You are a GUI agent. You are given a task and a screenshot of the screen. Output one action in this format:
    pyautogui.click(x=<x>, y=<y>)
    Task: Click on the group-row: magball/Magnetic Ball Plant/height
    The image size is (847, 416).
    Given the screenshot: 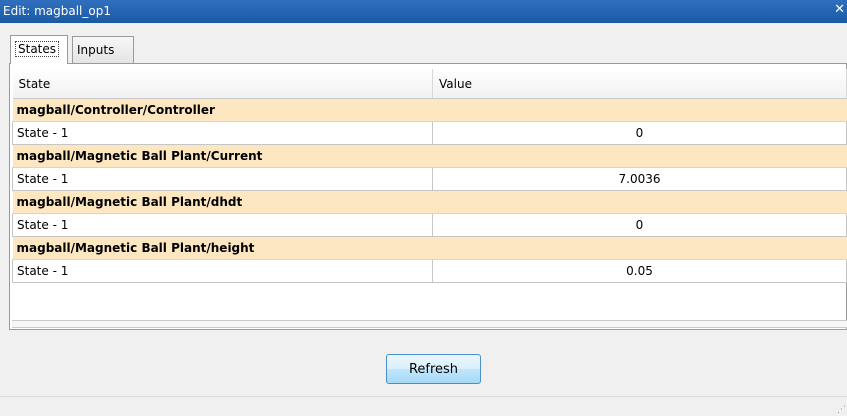 What is the action you would take?
    pyautogui.click(x=429, y=248)
    